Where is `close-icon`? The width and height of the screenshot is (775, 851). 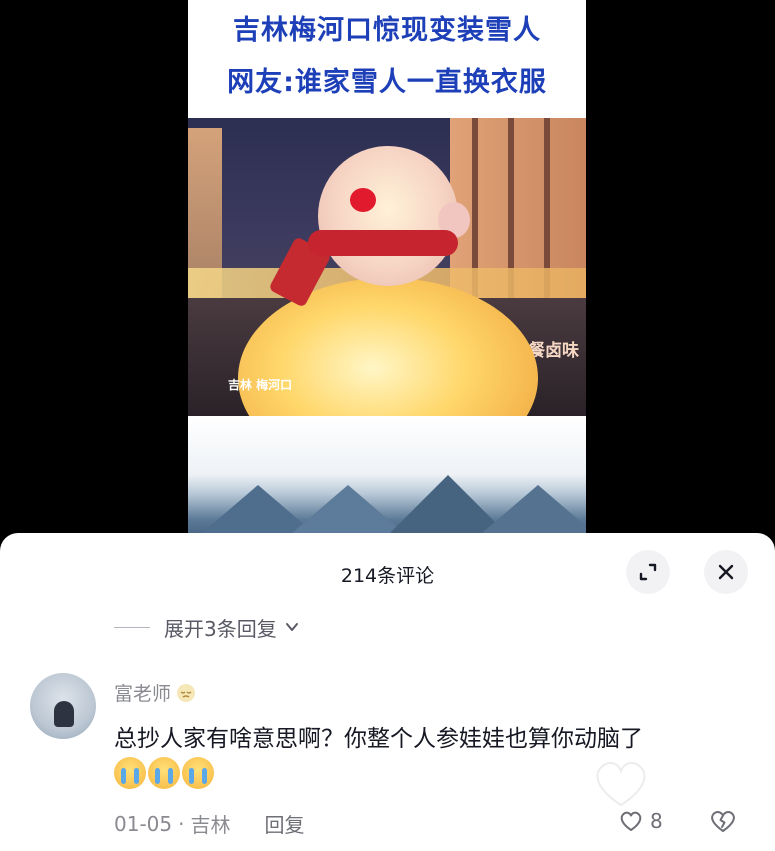
close-icon is located at coordinates (726, 572).